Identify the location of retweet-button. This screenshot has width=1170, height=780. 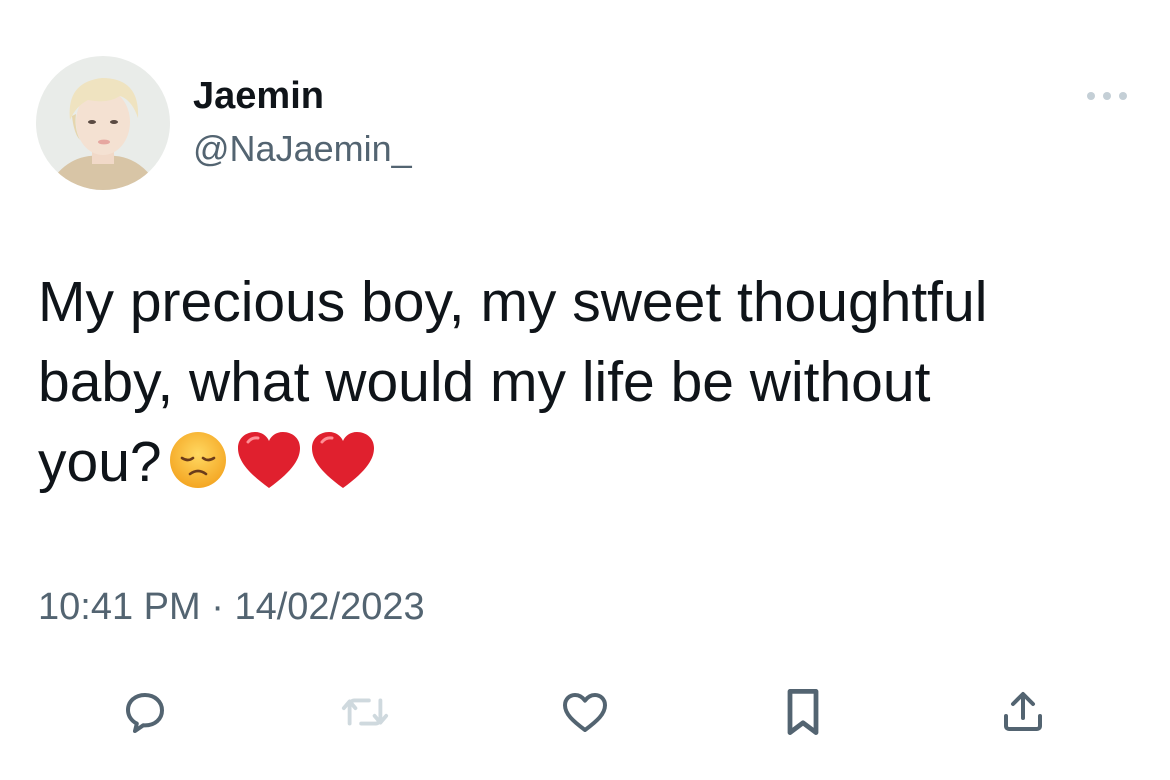
(365, 712).